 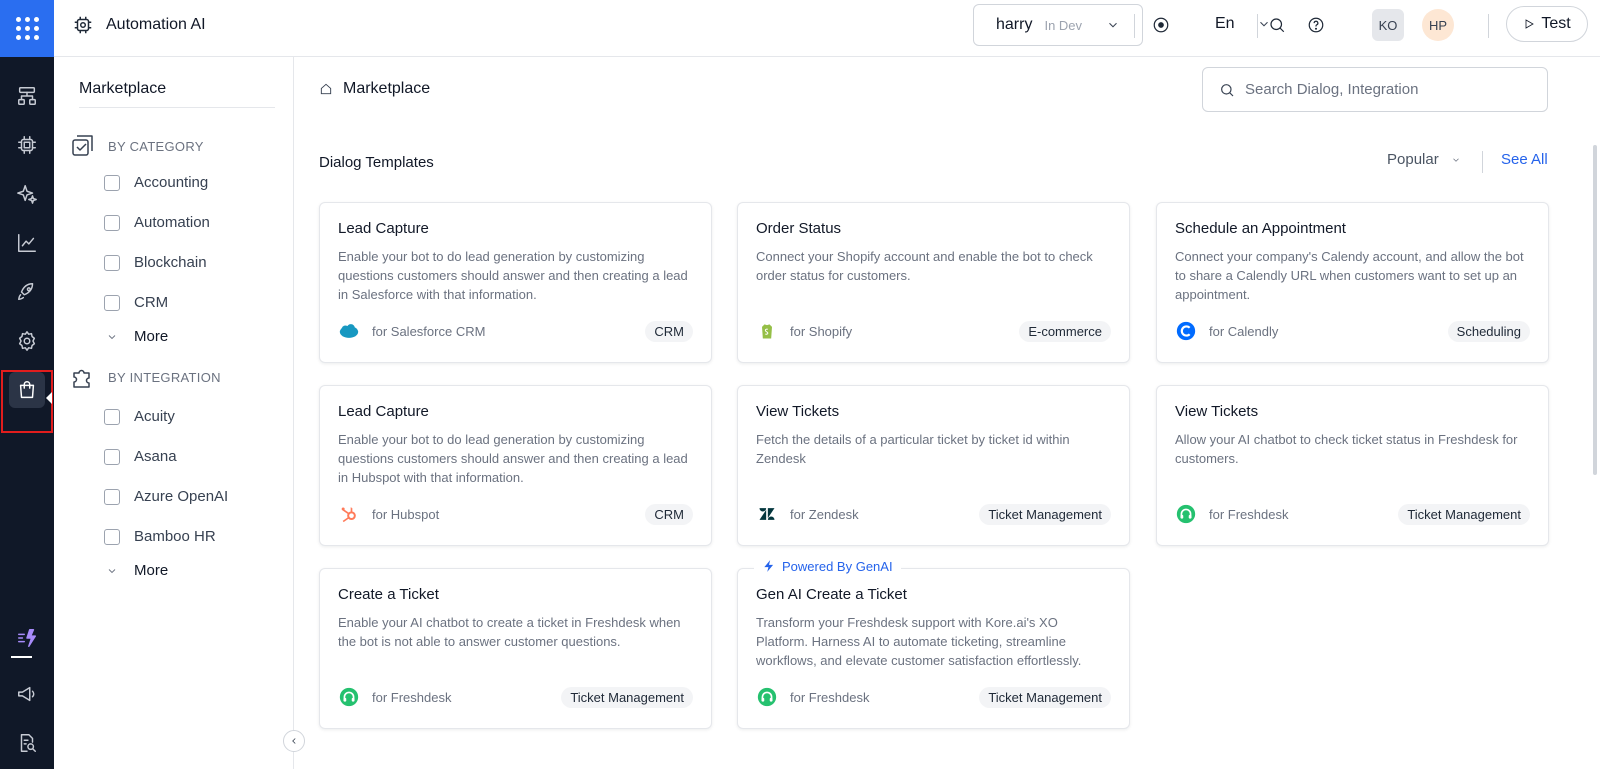 What do you see at coordinates (515, 332) in the screenshot?
I see `card-footer: for Salesforce CRM CRM` at bounding box center [515, 332].